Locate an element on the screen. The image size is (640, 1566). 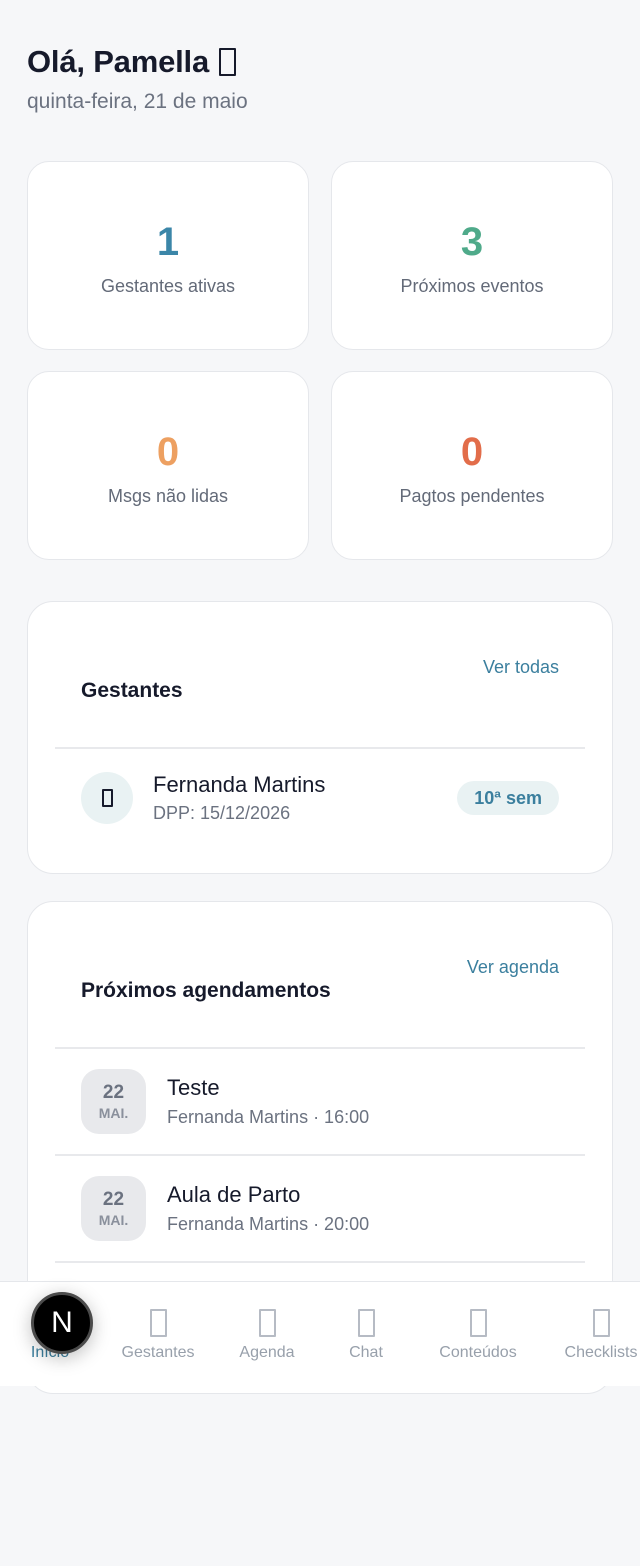
stat-card-eventos: 3 Próximos eventos is located at coordinates (472, 255).